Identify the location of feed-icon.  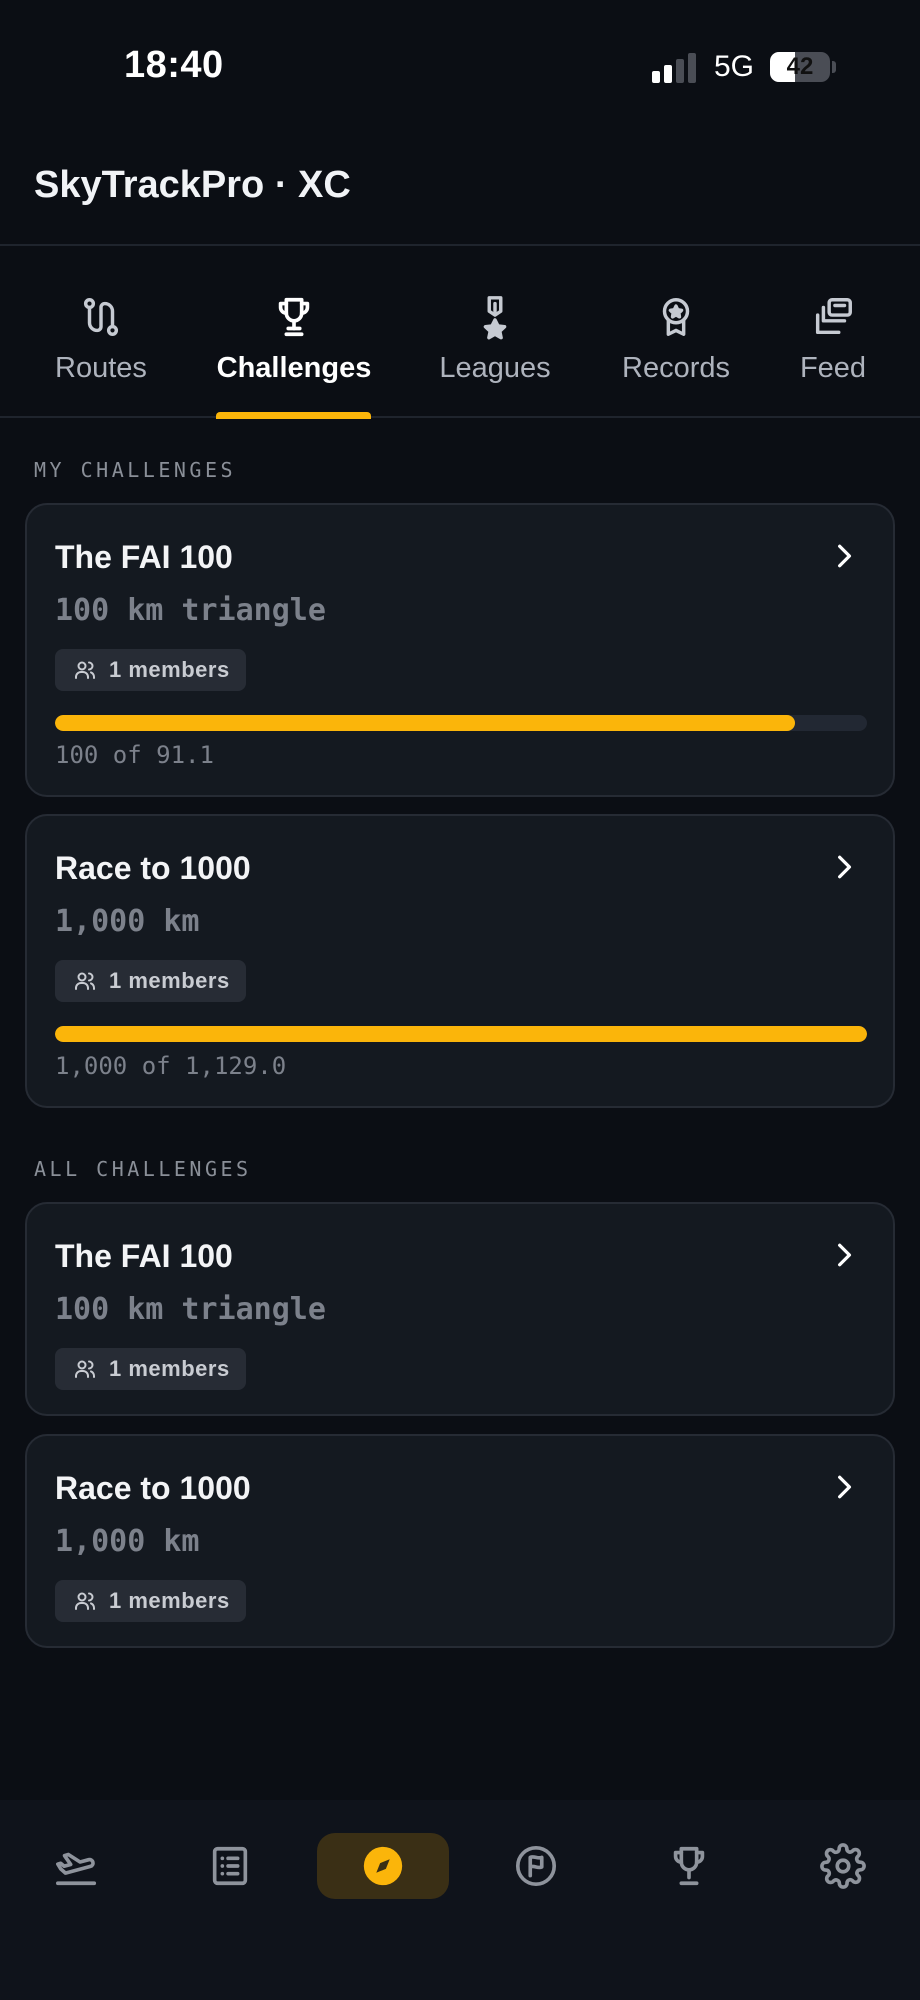
(833, 316).